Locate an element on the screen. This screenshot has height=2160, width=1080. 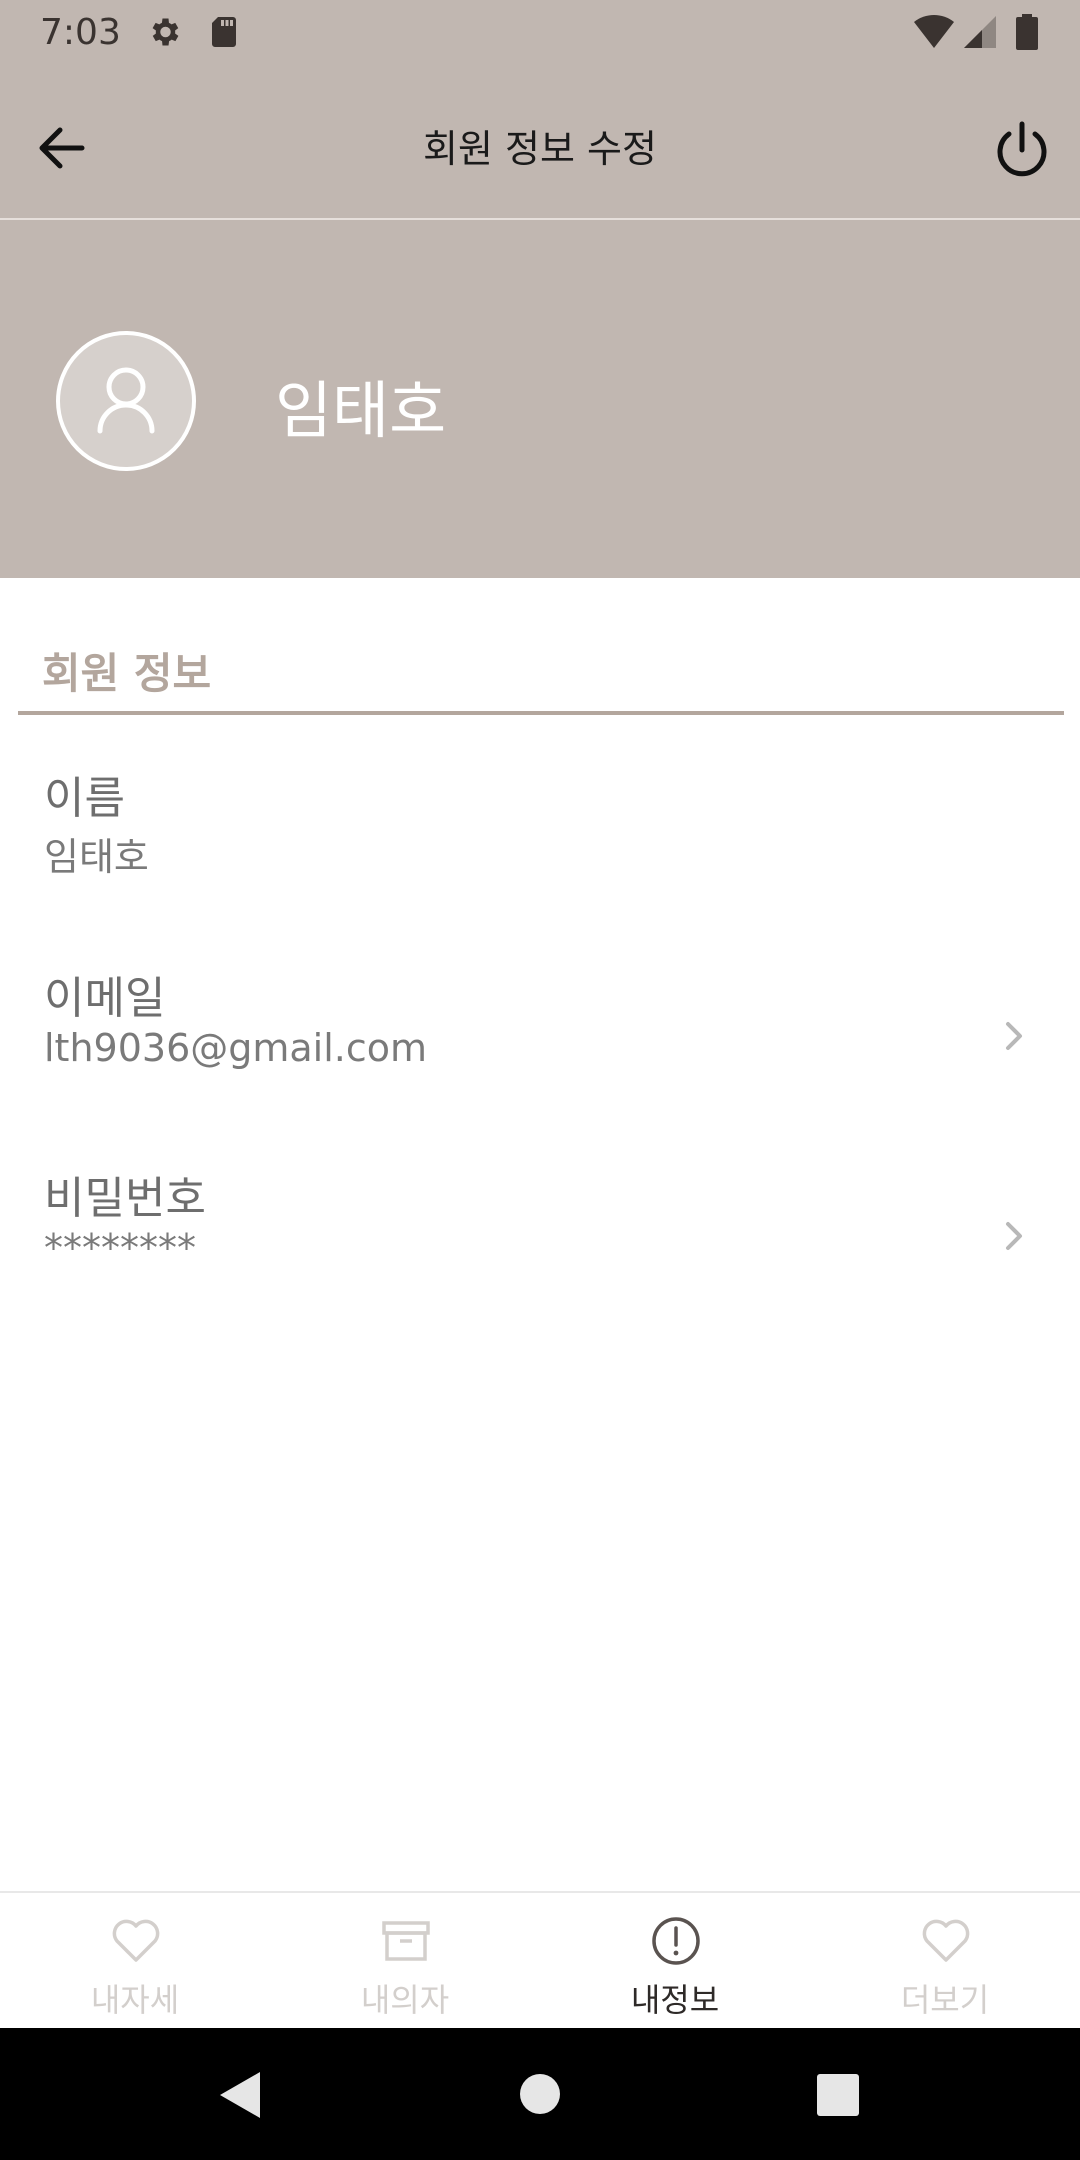
password-value: ******** is located at coordinates (120, 1248).